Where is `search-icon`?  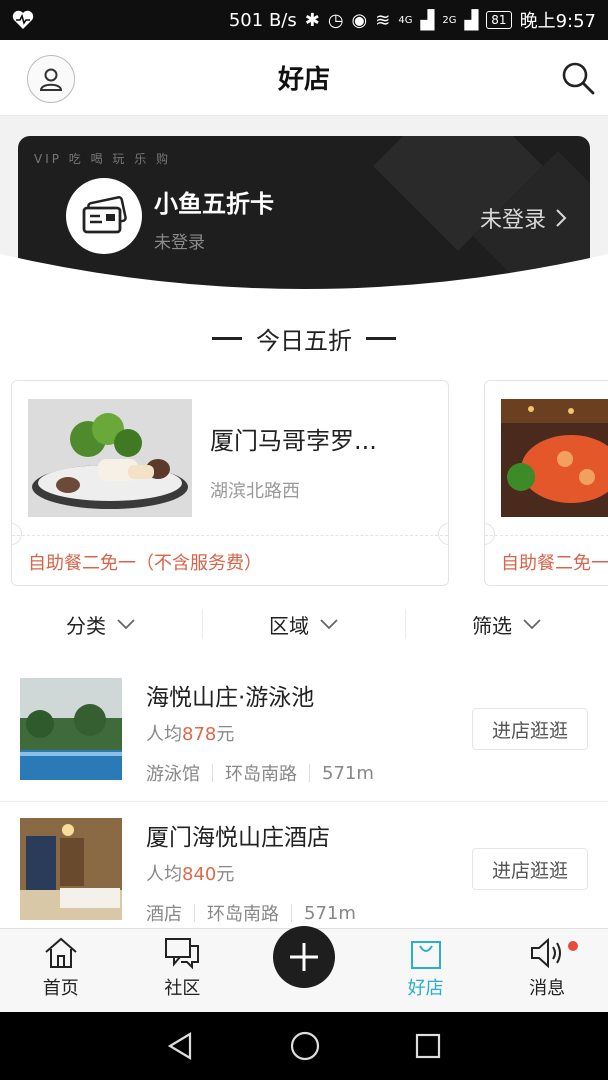 search-icon is located at coordinates (578, 78).